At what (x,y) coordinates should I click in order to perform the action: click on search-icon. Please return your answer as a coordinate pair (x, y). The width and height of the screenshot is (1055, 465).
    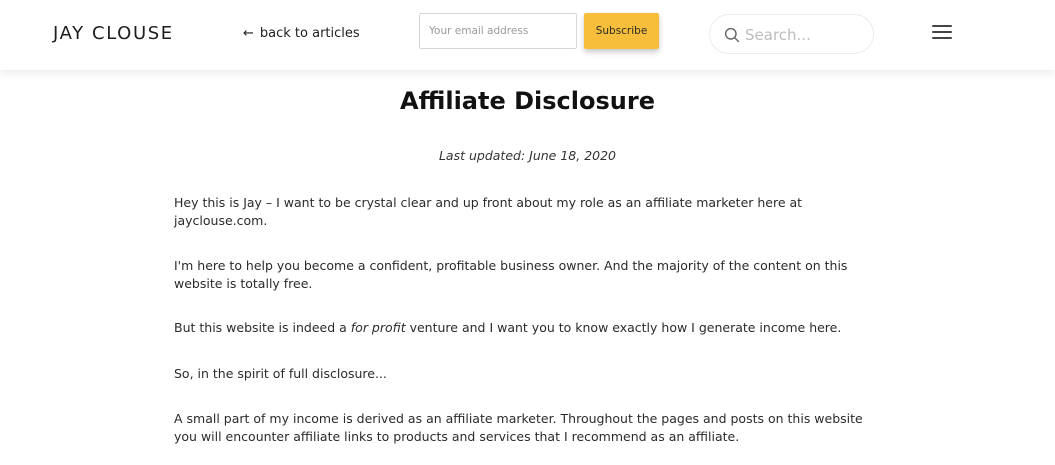
    Looking at the image, I should click on (732, 35).